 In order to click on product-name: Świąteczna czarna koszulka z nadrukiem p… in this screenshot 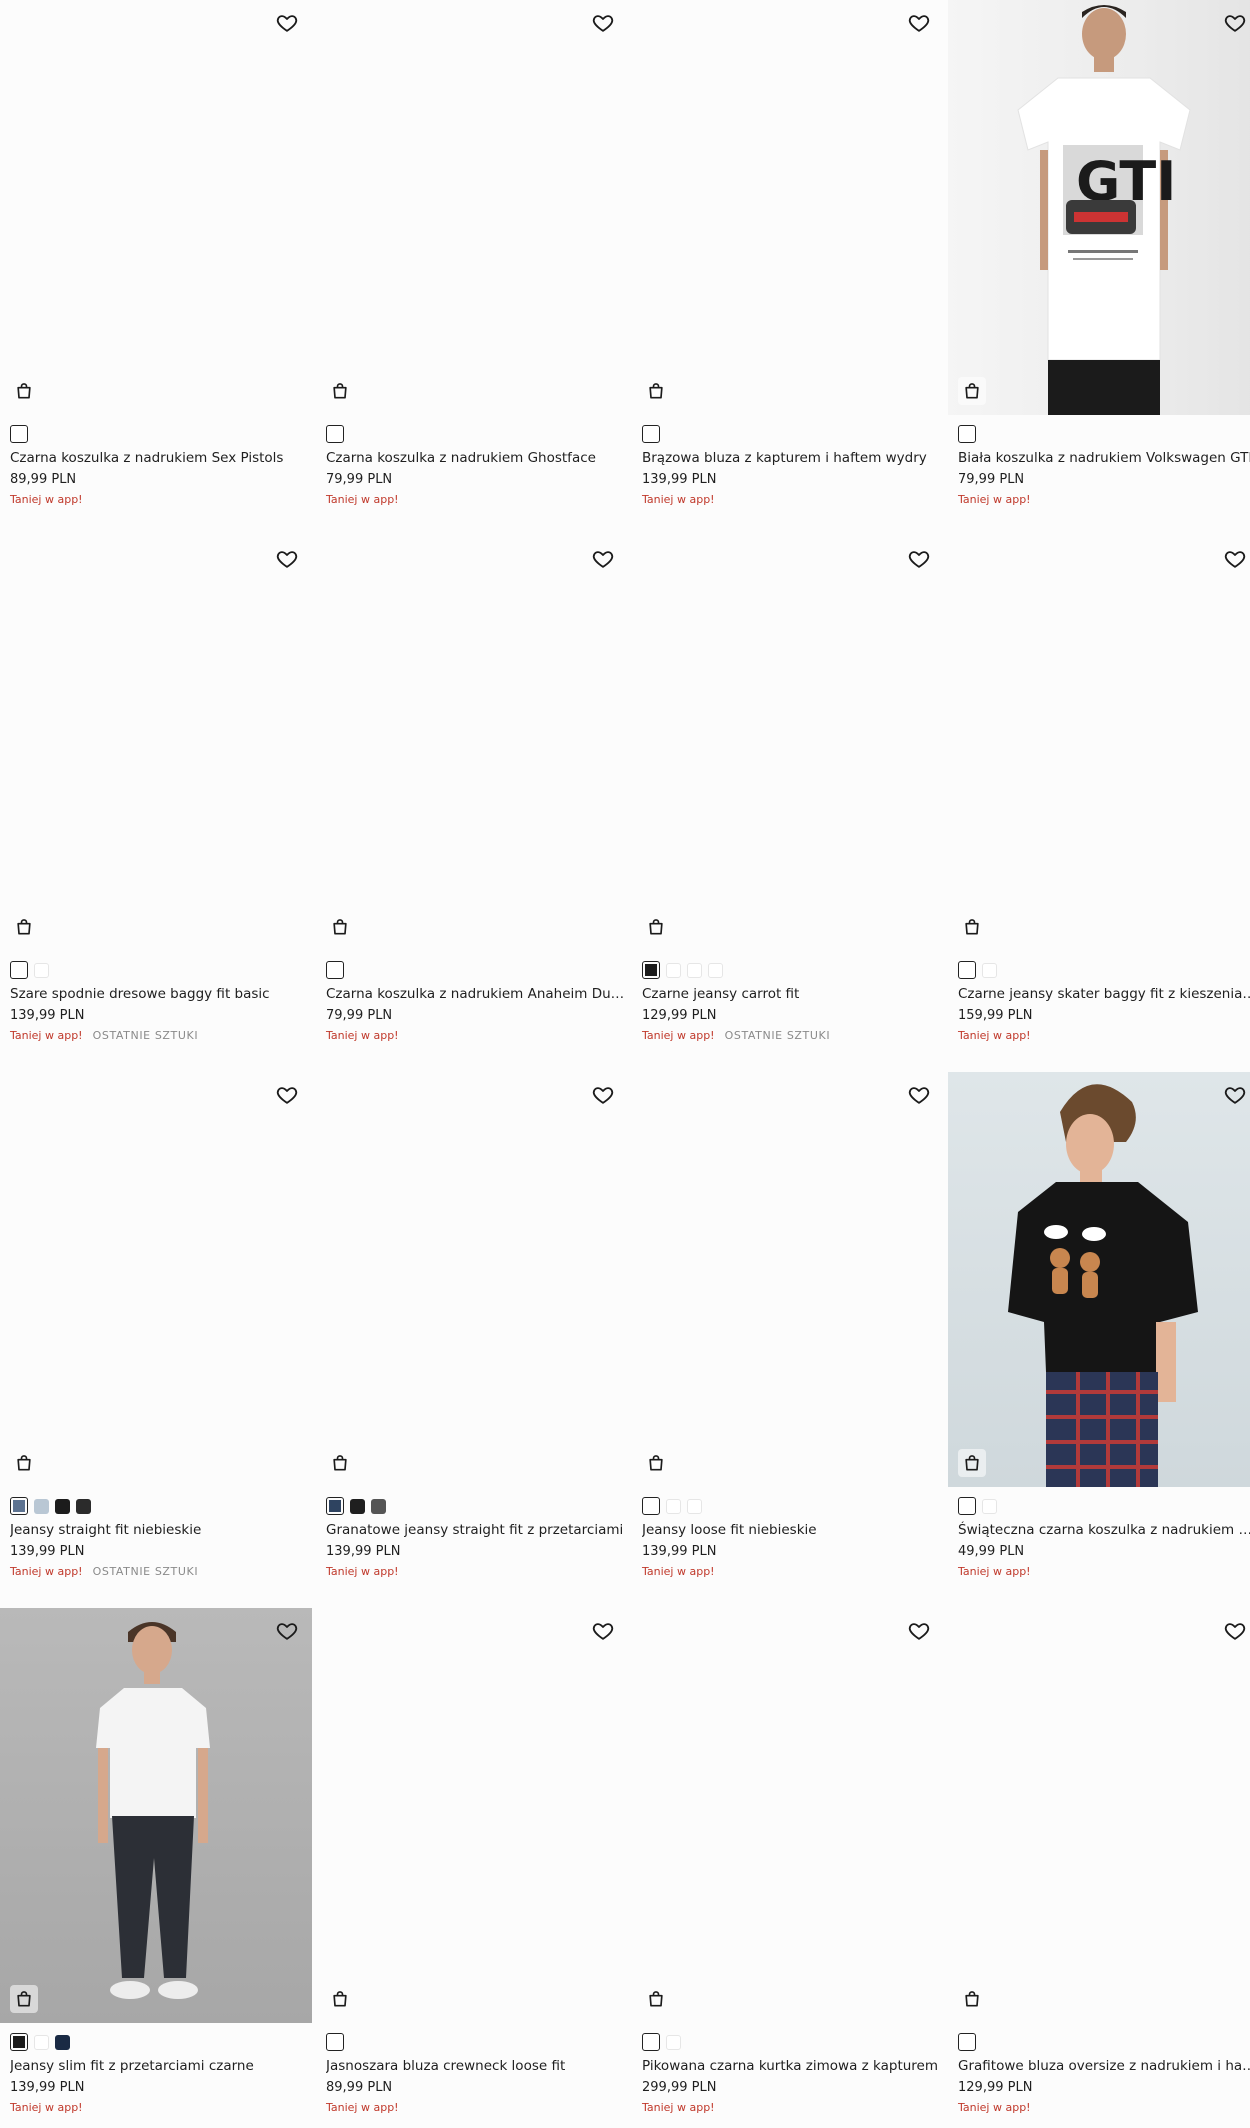, I will do `click(1104, 1530)`.